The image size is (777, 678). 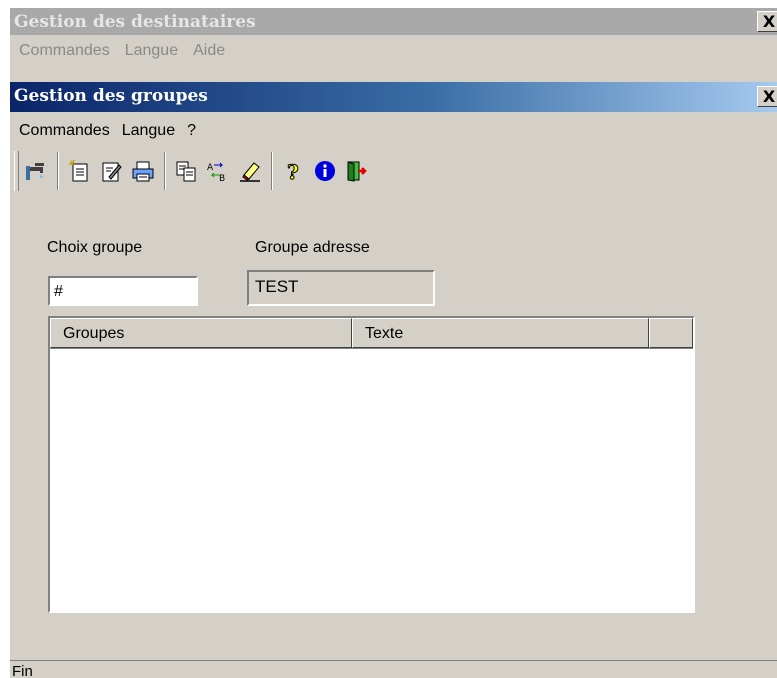 What do you see at coordinates (324, 171) in the screenshot?
I see `info-icon` at bounding box center [324, 171].